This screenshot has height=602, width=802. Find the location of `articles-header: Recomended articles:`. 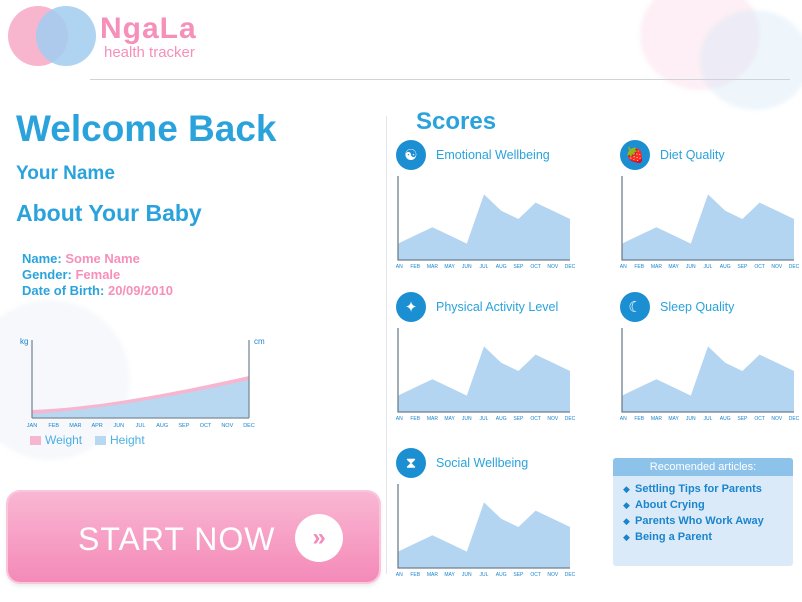

articles-header: Recomended articles: is located at coordinates (703, 467).